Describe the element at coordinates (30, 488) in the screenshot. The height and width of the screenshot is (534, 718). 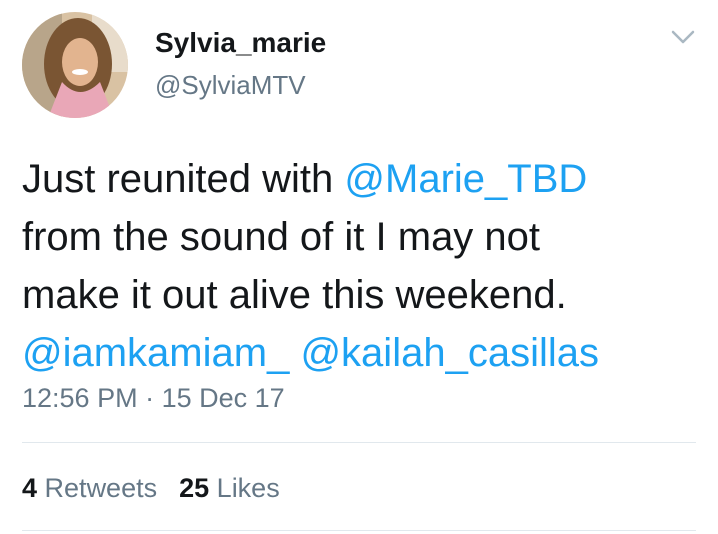
I see `retweets-count: 4` at that location.